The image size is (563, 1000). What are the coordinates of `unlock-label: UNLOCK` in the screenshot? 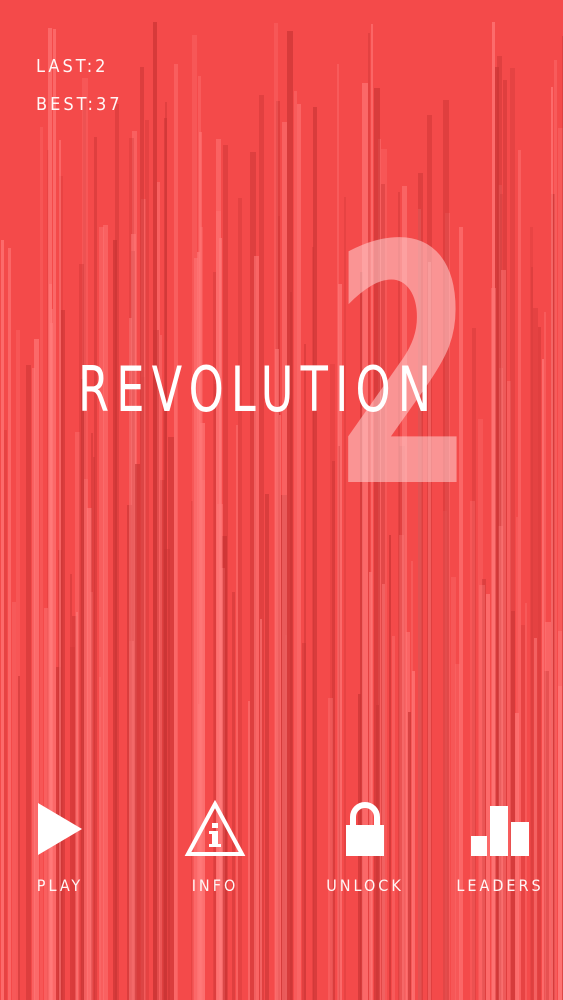 It's located at (365, 885).